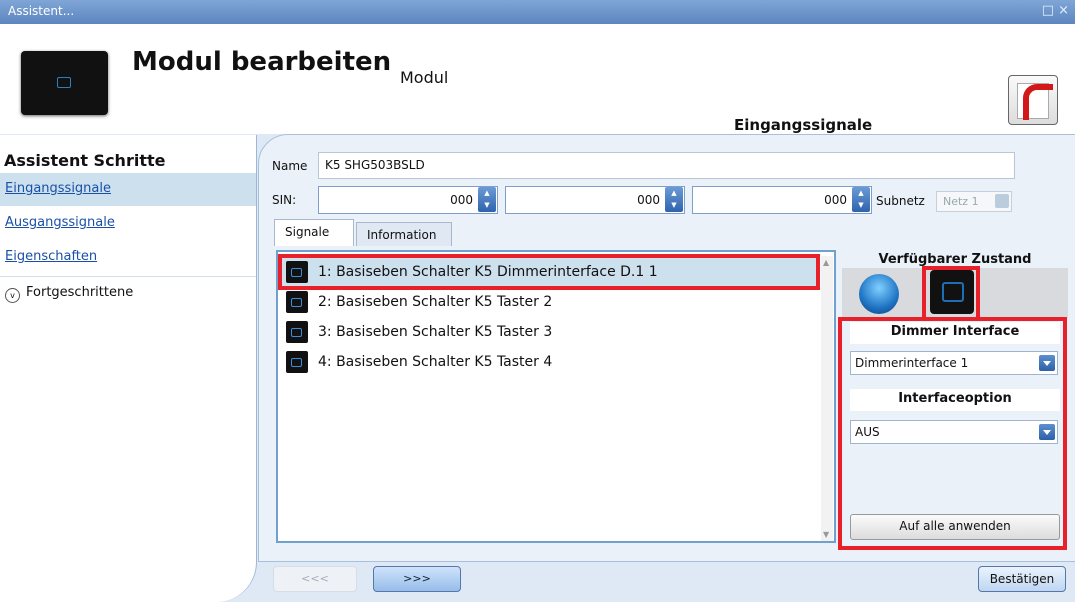 The height and width of the screenshot is (602, 1075). What do you see at coordinates (262, 62) in the screenshot?
I see `page-title: Modul bearbeiten` at bounding box center [262, 62].